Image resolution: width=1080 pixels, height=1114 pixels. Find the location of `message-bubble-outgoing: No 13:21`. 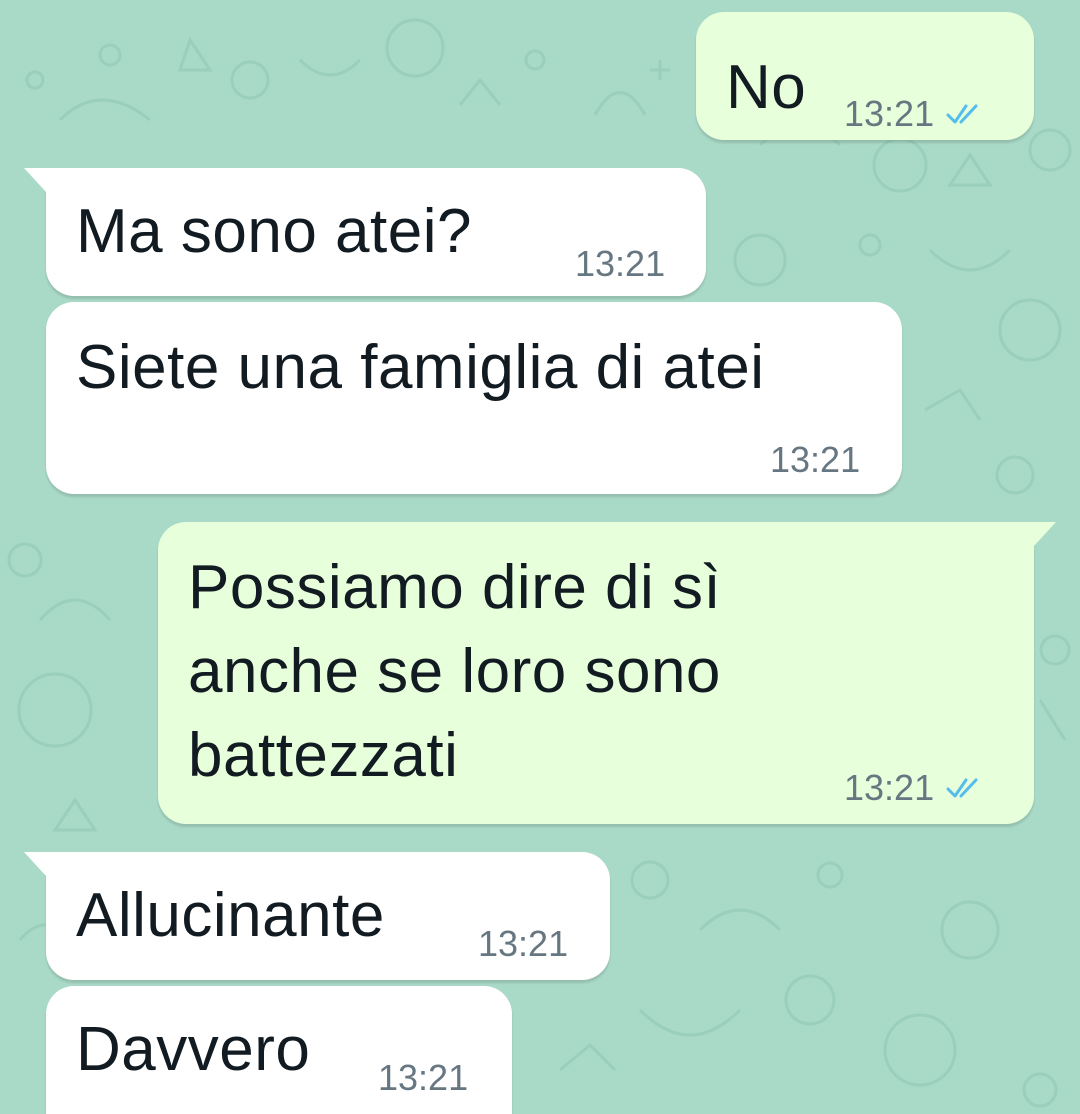

message-bubble-outgoing: No 13:21 is located at coordinates (865, 76).